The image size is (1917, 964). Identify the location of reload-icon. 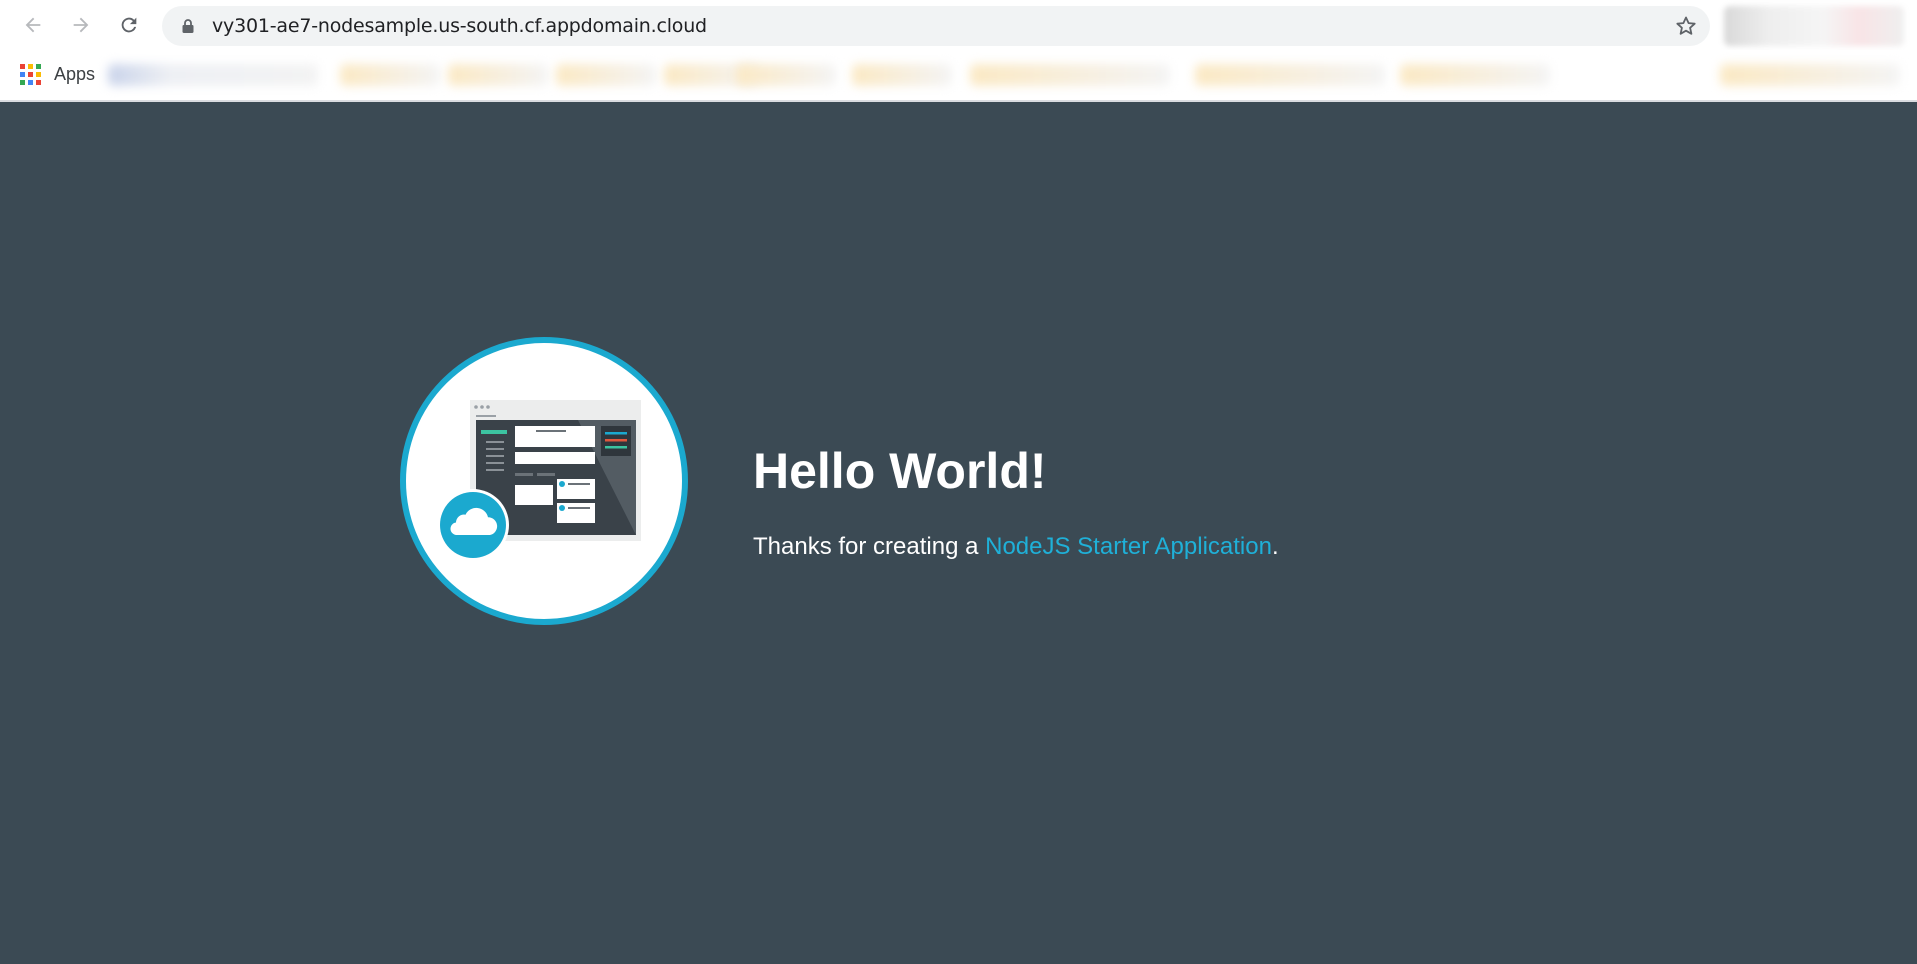
(129, 25).